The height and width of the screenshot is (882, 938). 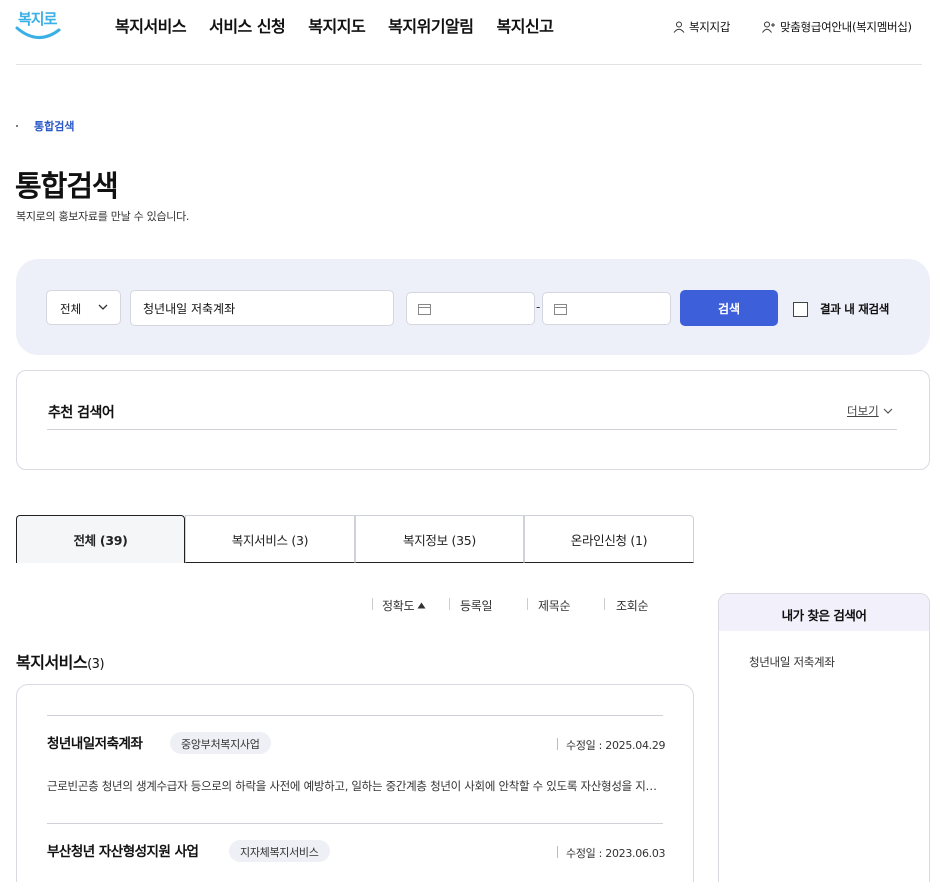 I want to click on header-divider, so click(x=469, y=64).